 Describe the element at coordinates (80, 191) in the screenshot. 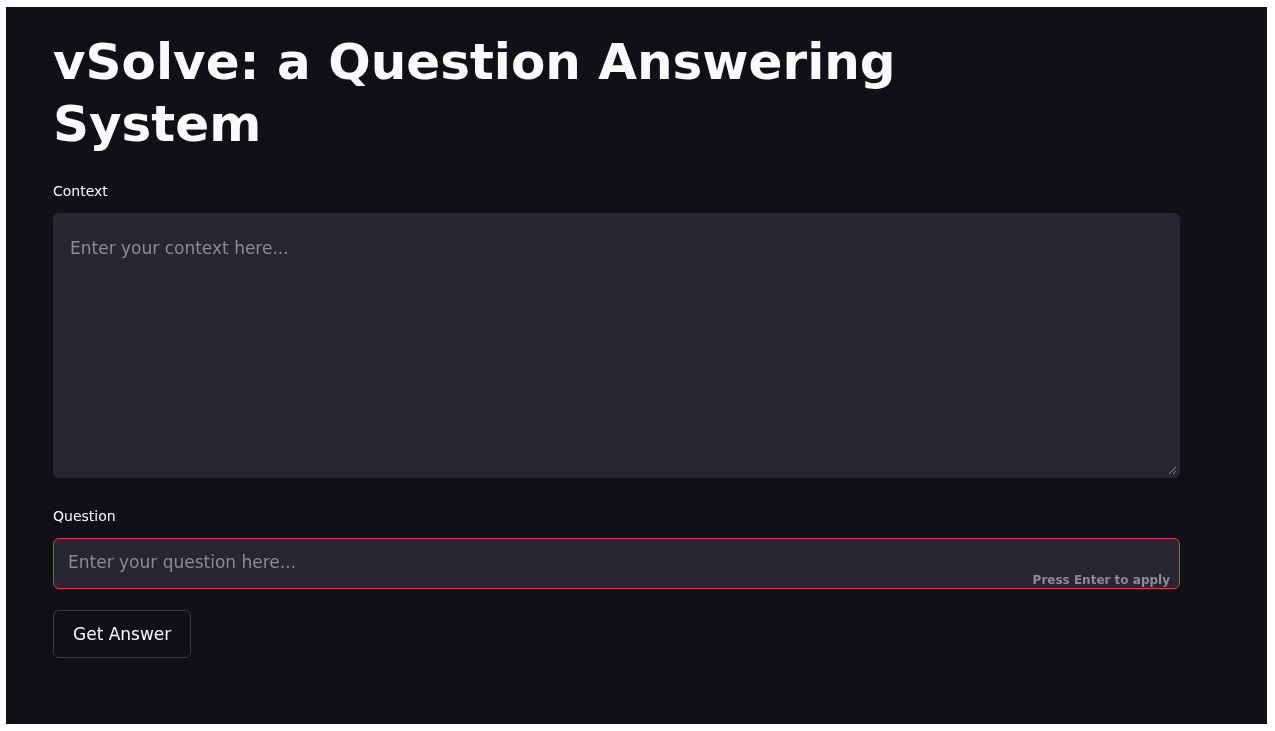

I see `field-label: Context` at that location.